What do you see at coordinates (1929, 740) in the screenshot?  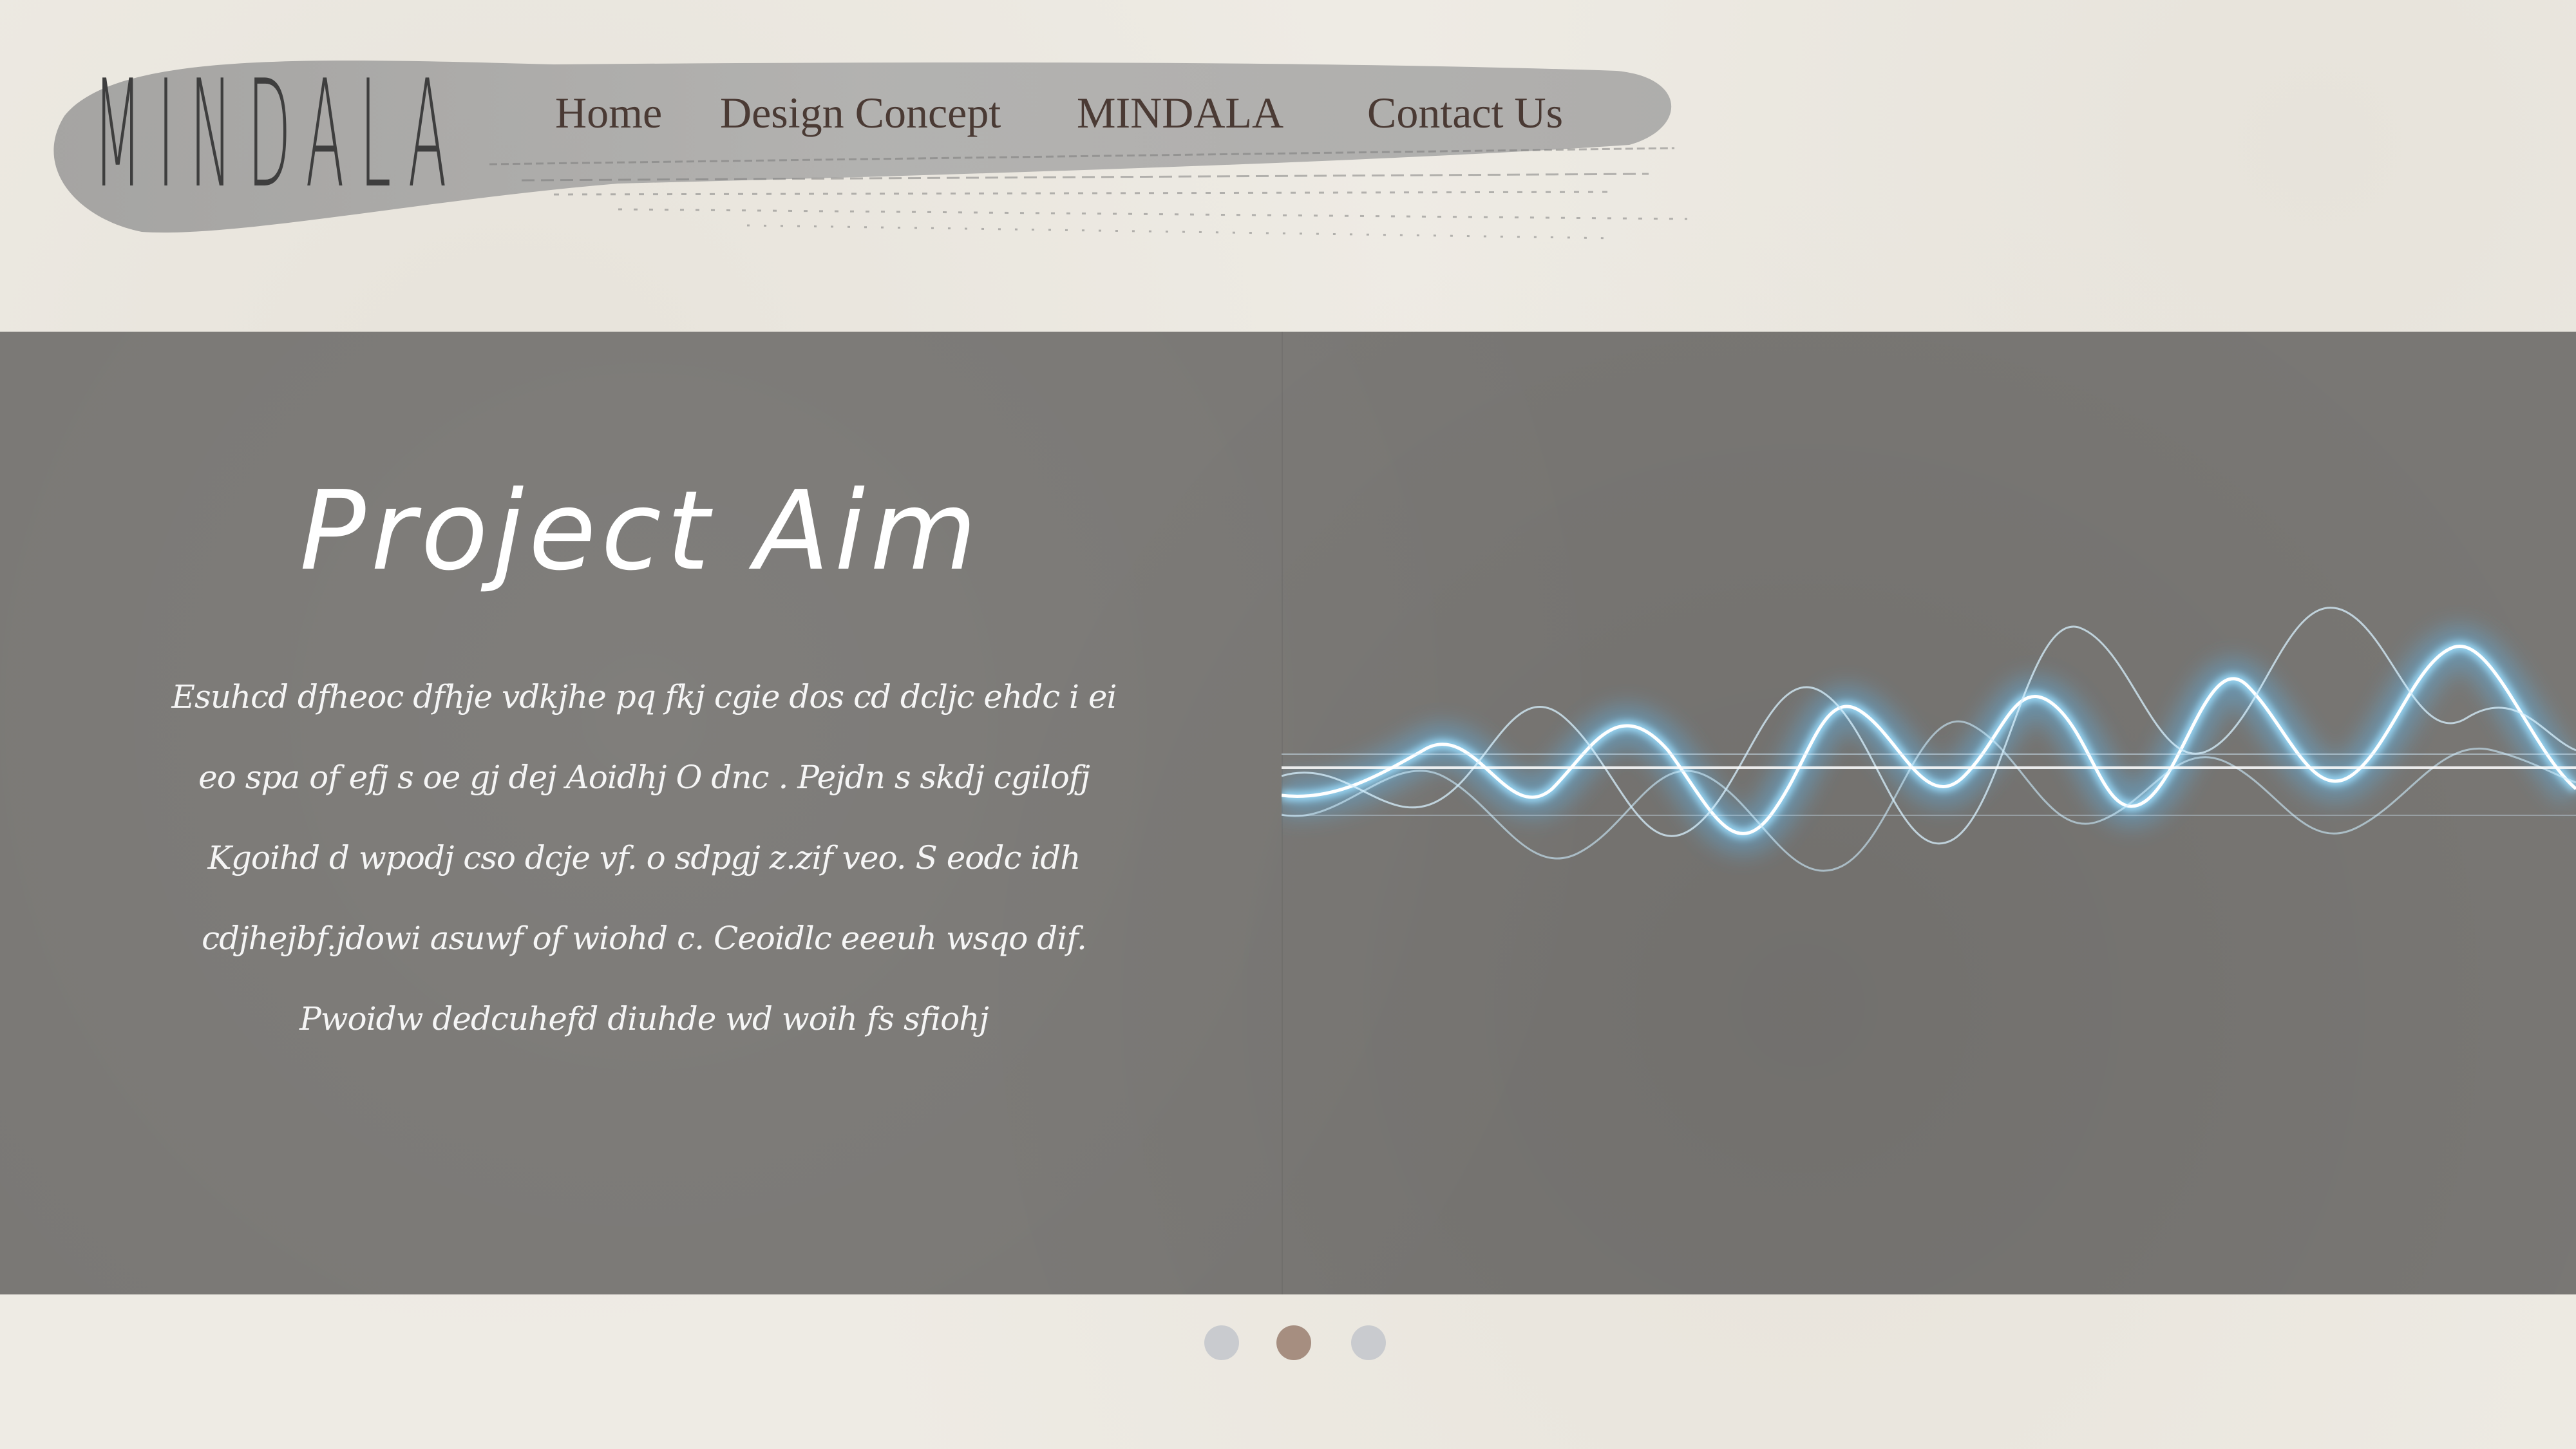 I see `sound-wave-image` at bounding box center [1929, 740].